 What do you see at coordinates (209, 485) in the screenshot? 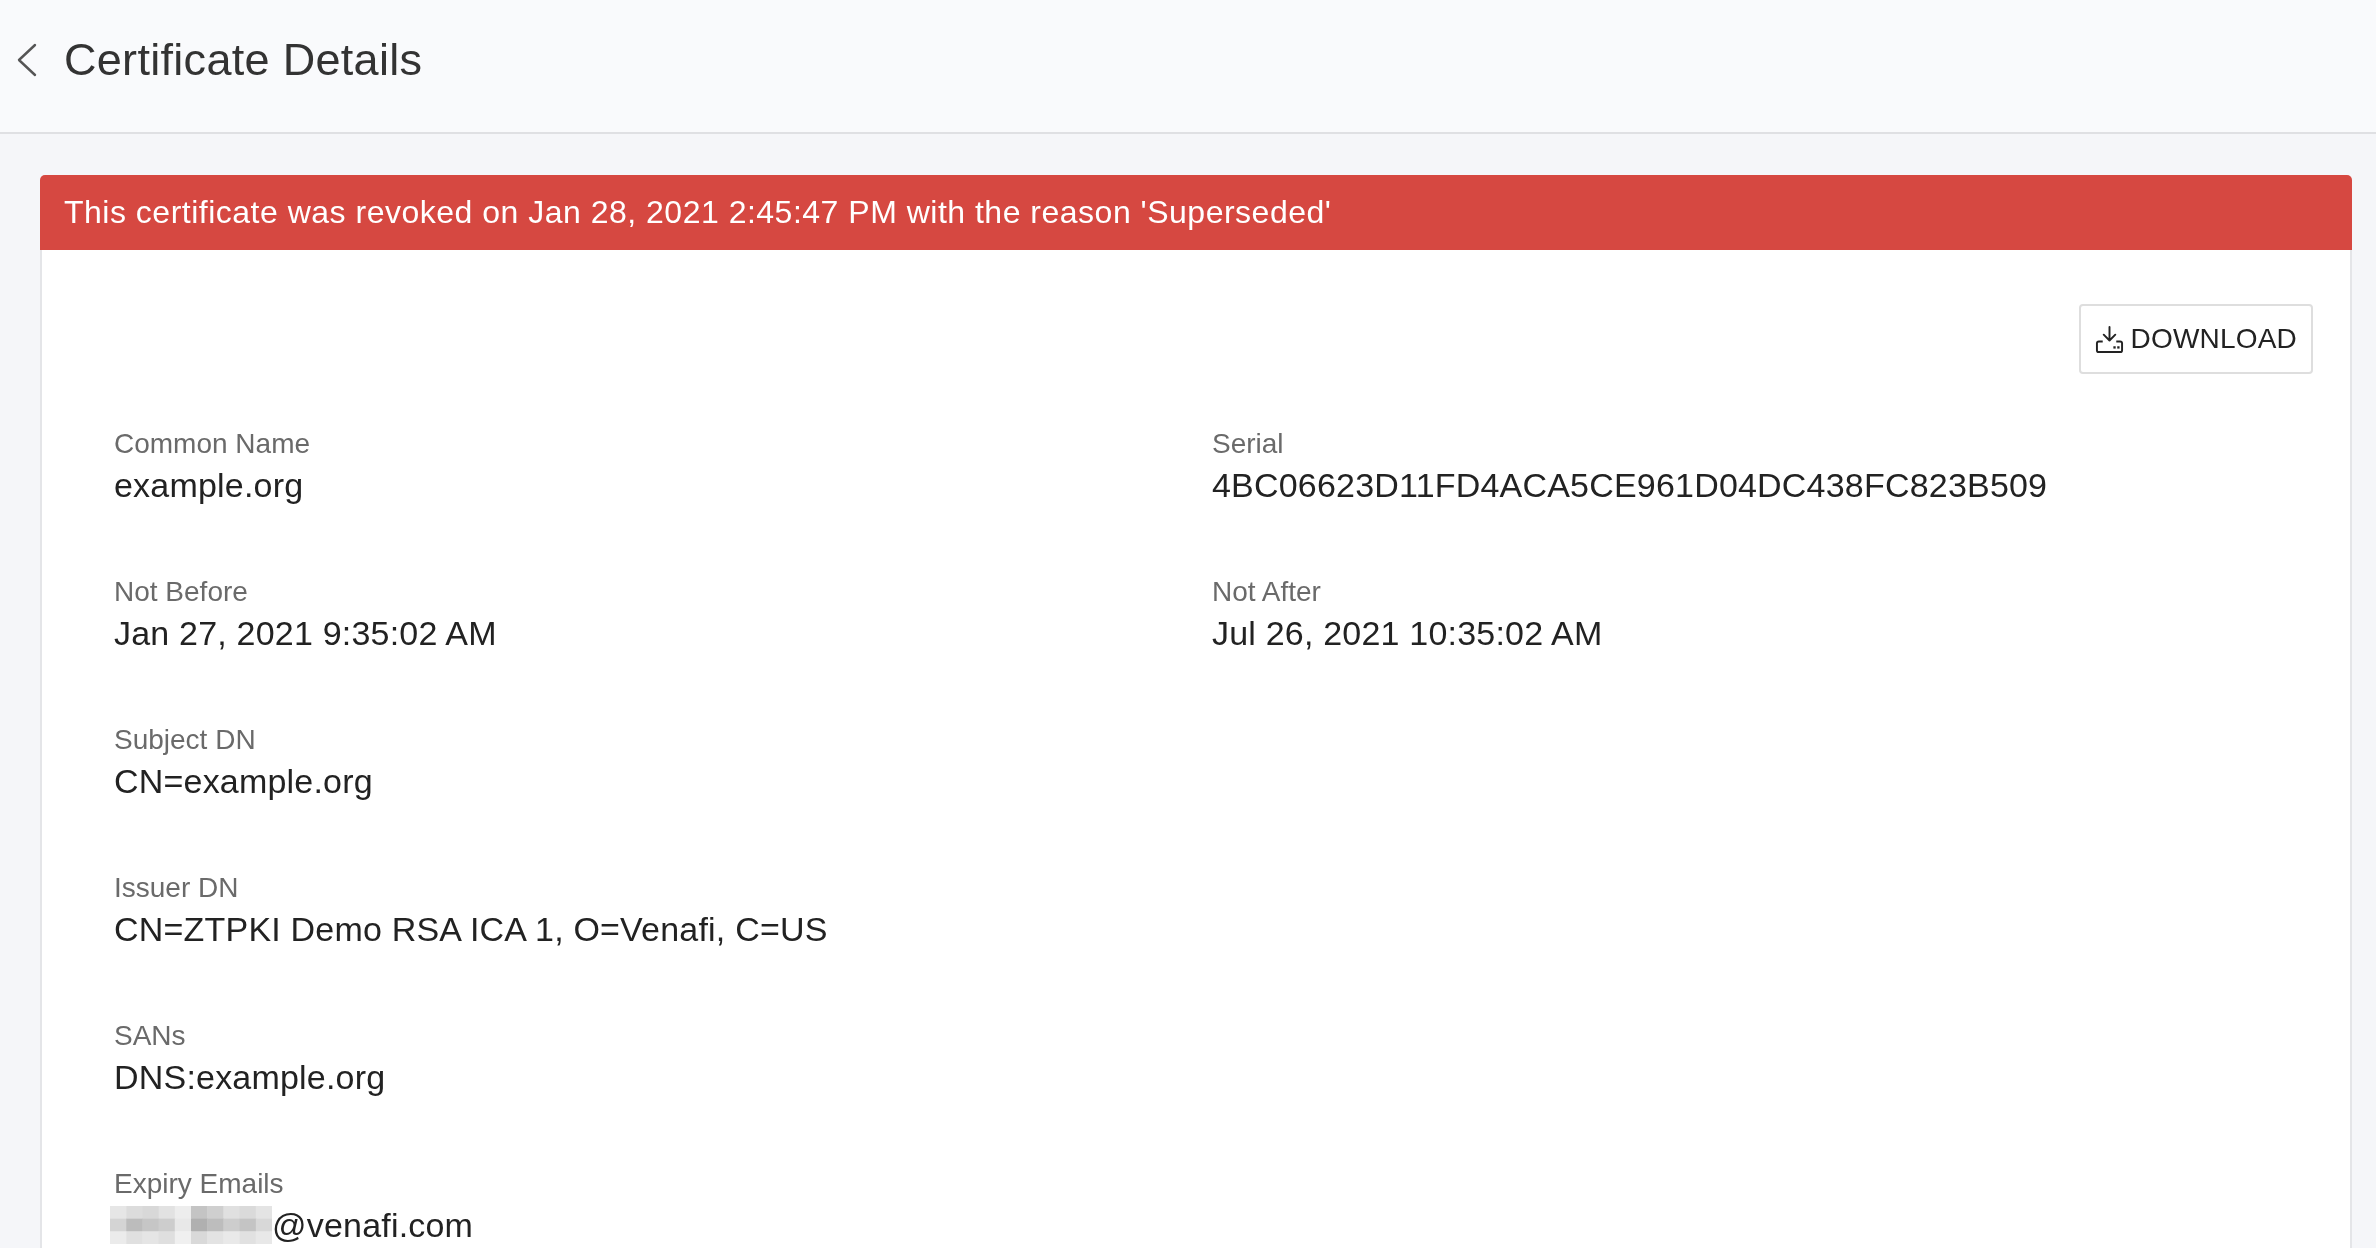
I see `field-value: example.org` at bounding box center [209, 485].